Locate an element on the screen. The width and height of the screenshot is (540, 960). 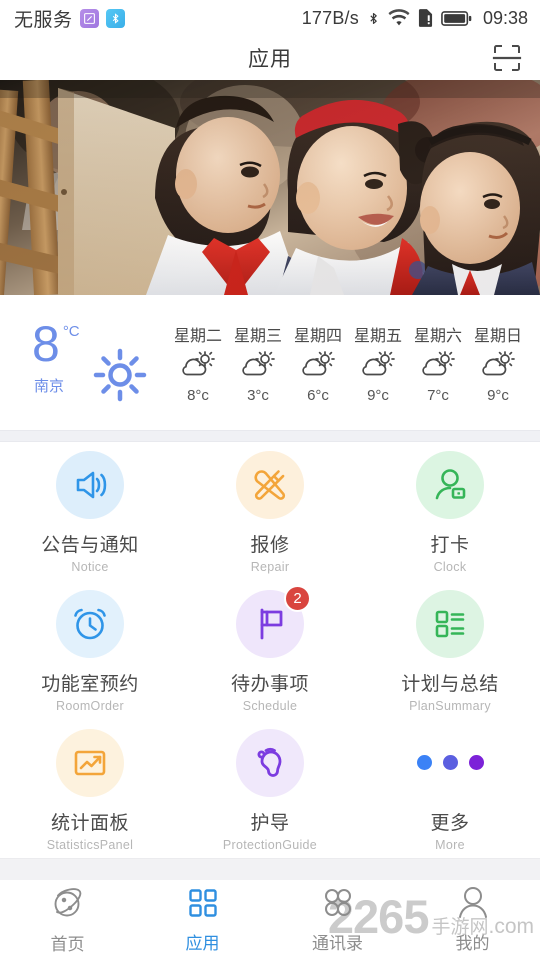
nav-item-profile: 我的 is located at coordinates (472, 920).